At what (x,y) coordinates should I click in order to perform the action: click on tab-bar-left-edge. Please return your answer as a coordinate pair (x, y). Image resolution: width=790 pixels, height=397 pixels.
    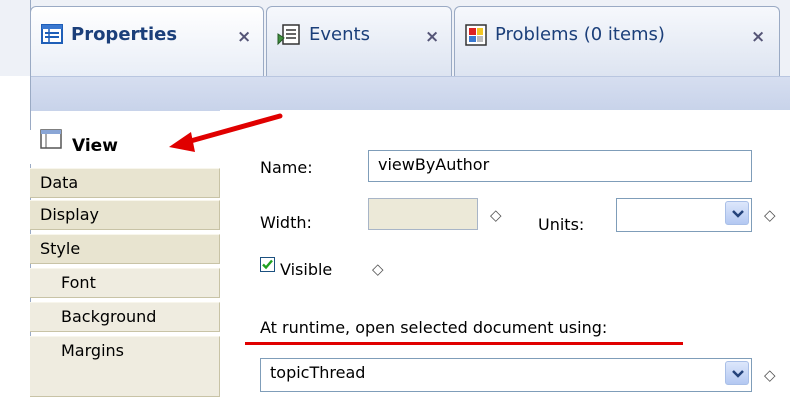
    Looking at the image, I should click on (15, 38).